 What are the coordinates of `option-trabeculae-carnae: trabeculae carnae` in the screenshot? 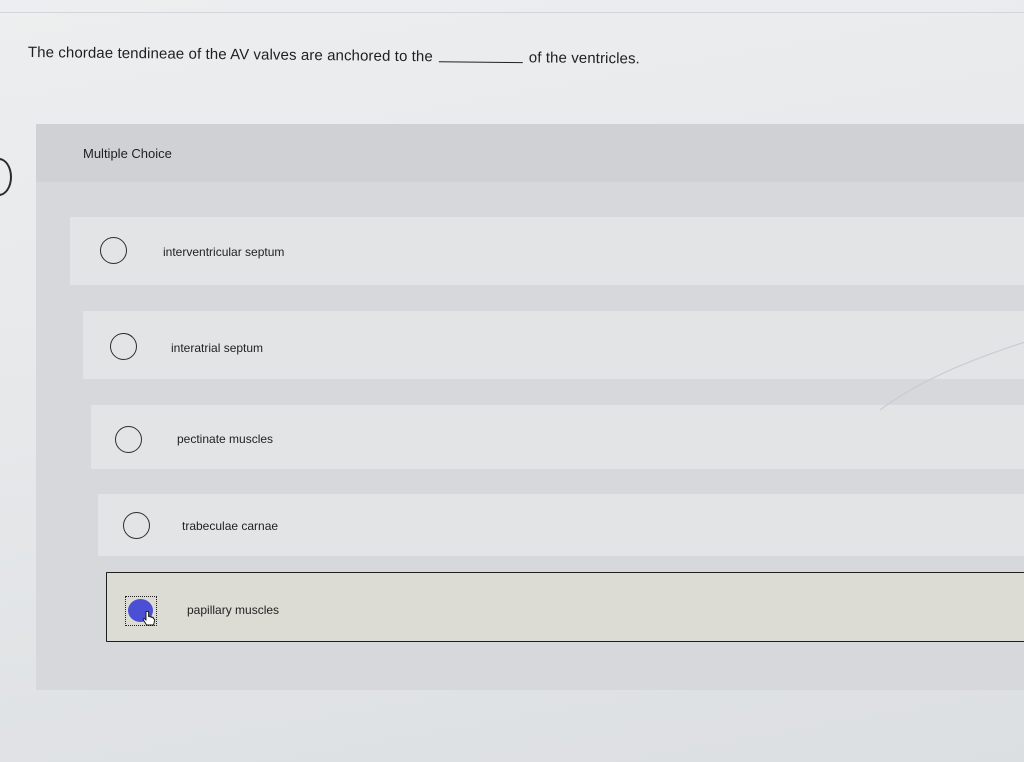 It's located at (561, 525).